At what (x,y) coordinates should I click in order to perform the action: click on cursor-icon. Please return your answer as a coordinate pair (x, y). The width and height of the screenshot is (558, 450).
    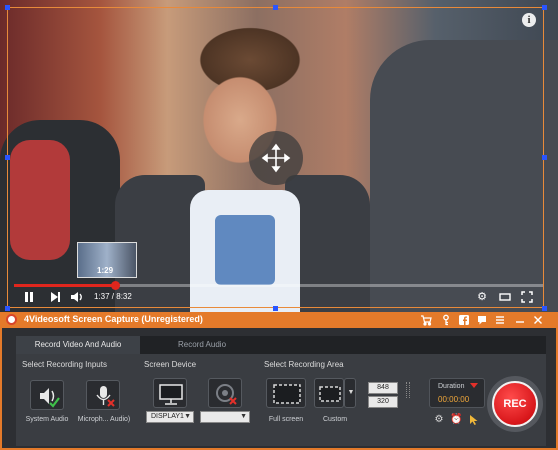
    Looking at the image, I should click on (474, 420).